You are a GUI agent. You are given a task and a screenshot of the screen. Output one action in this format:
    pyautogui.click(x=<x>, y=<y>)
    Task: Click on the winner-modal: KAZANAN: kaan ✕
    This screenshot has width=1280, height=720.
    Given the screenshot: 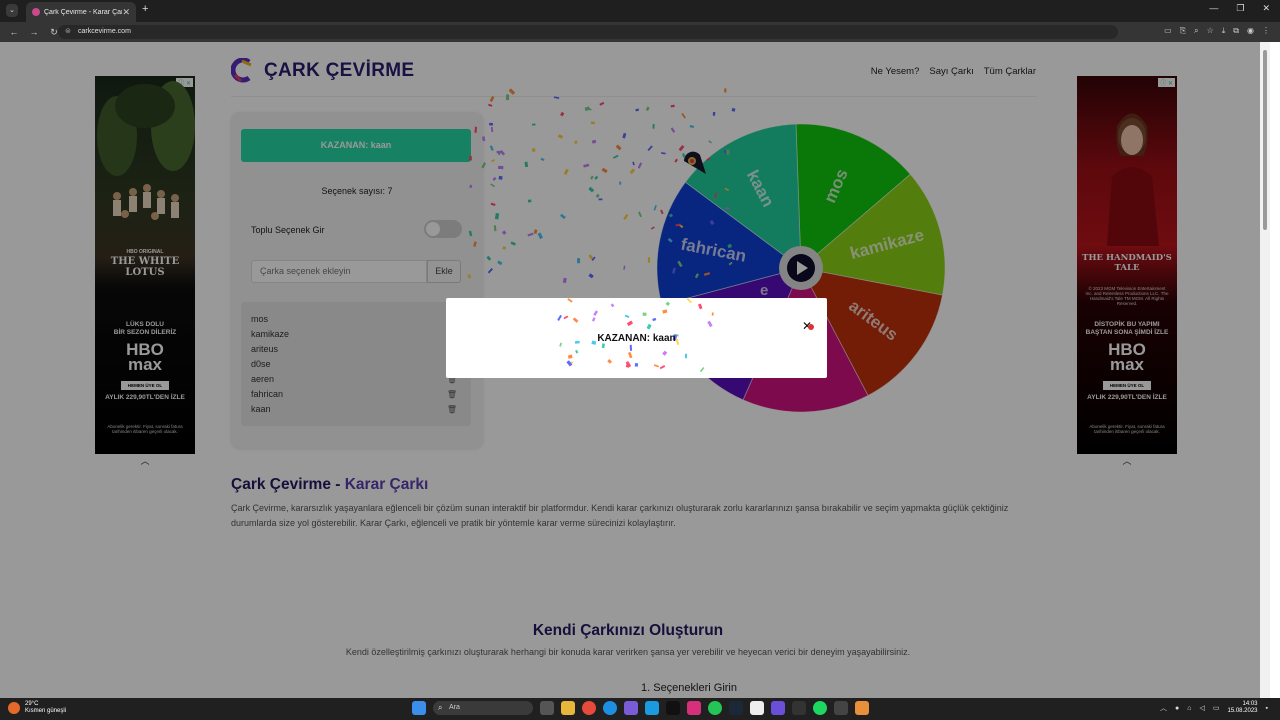 What is the action you would take?
    pyautogui.click(x=636, y=338)
    